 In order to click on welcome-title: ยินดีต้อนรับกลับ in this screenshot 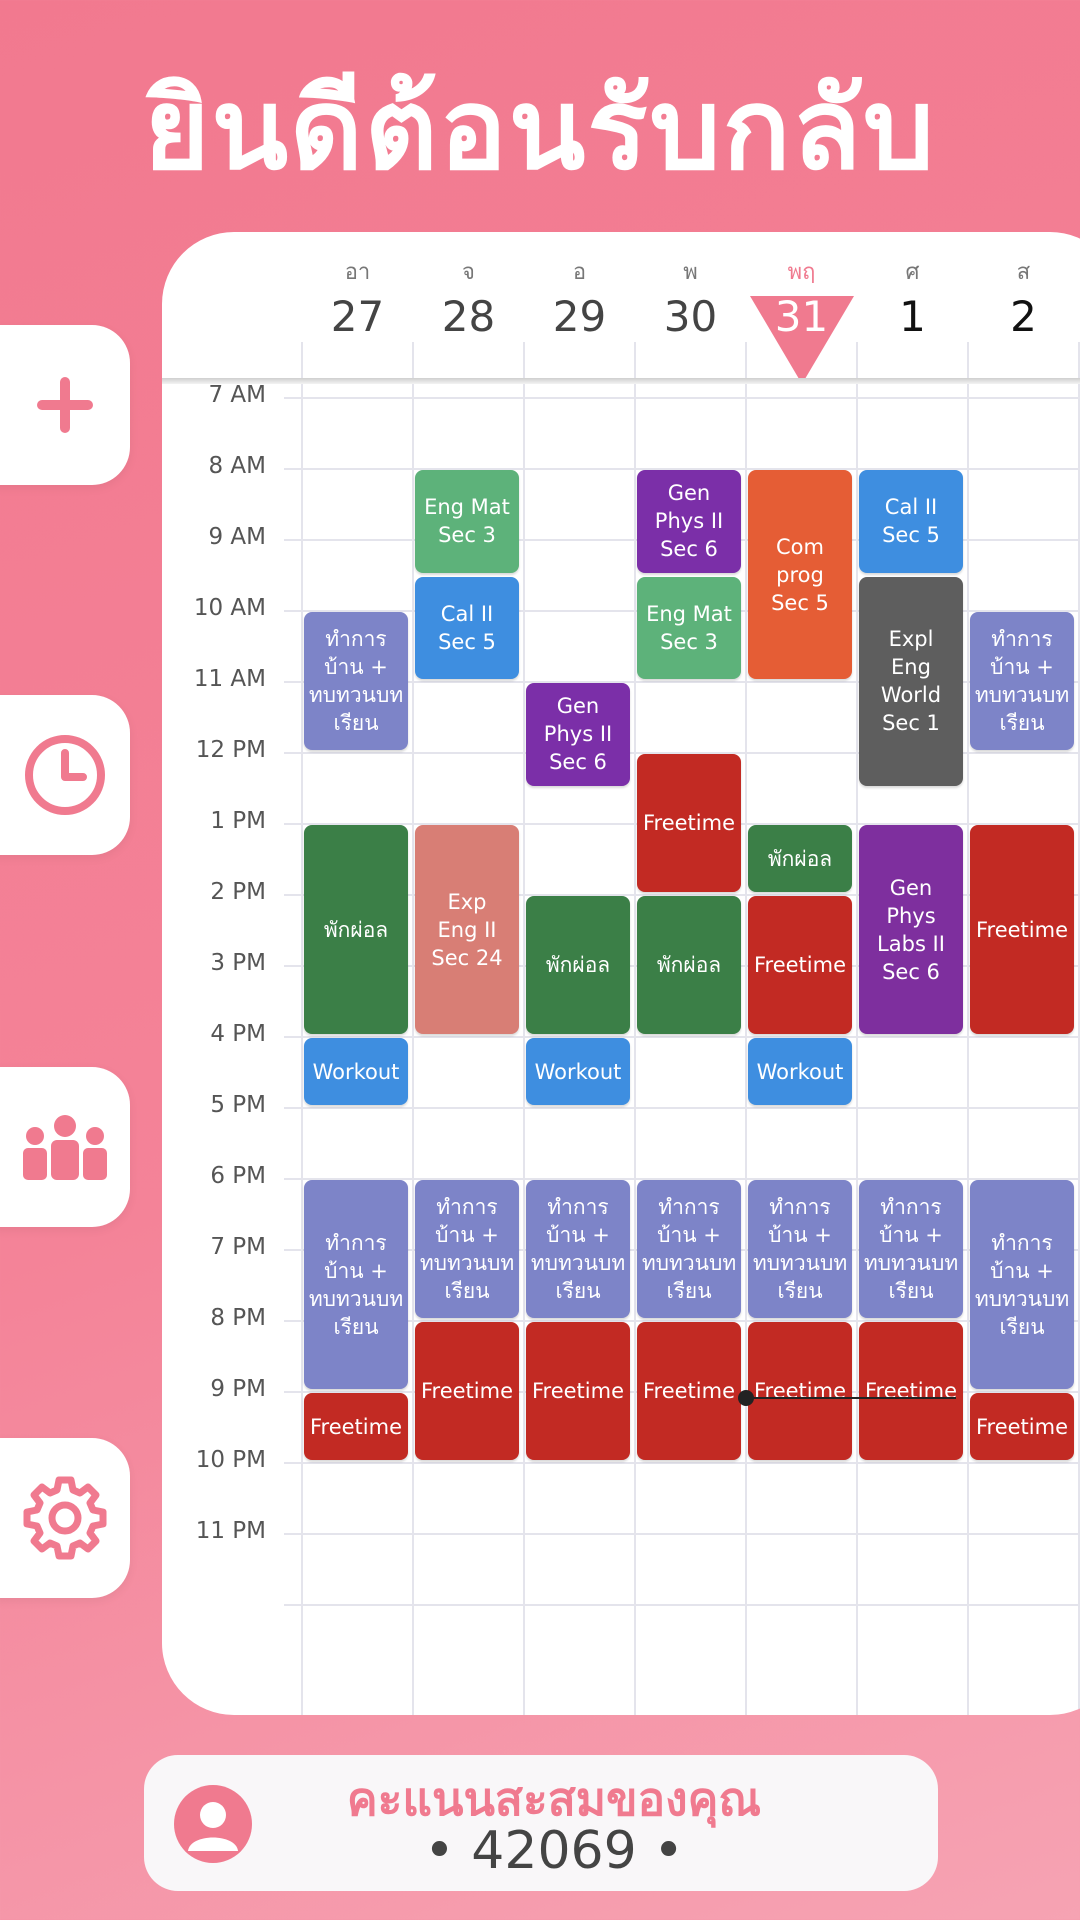, I will do `click(540, 130)`.